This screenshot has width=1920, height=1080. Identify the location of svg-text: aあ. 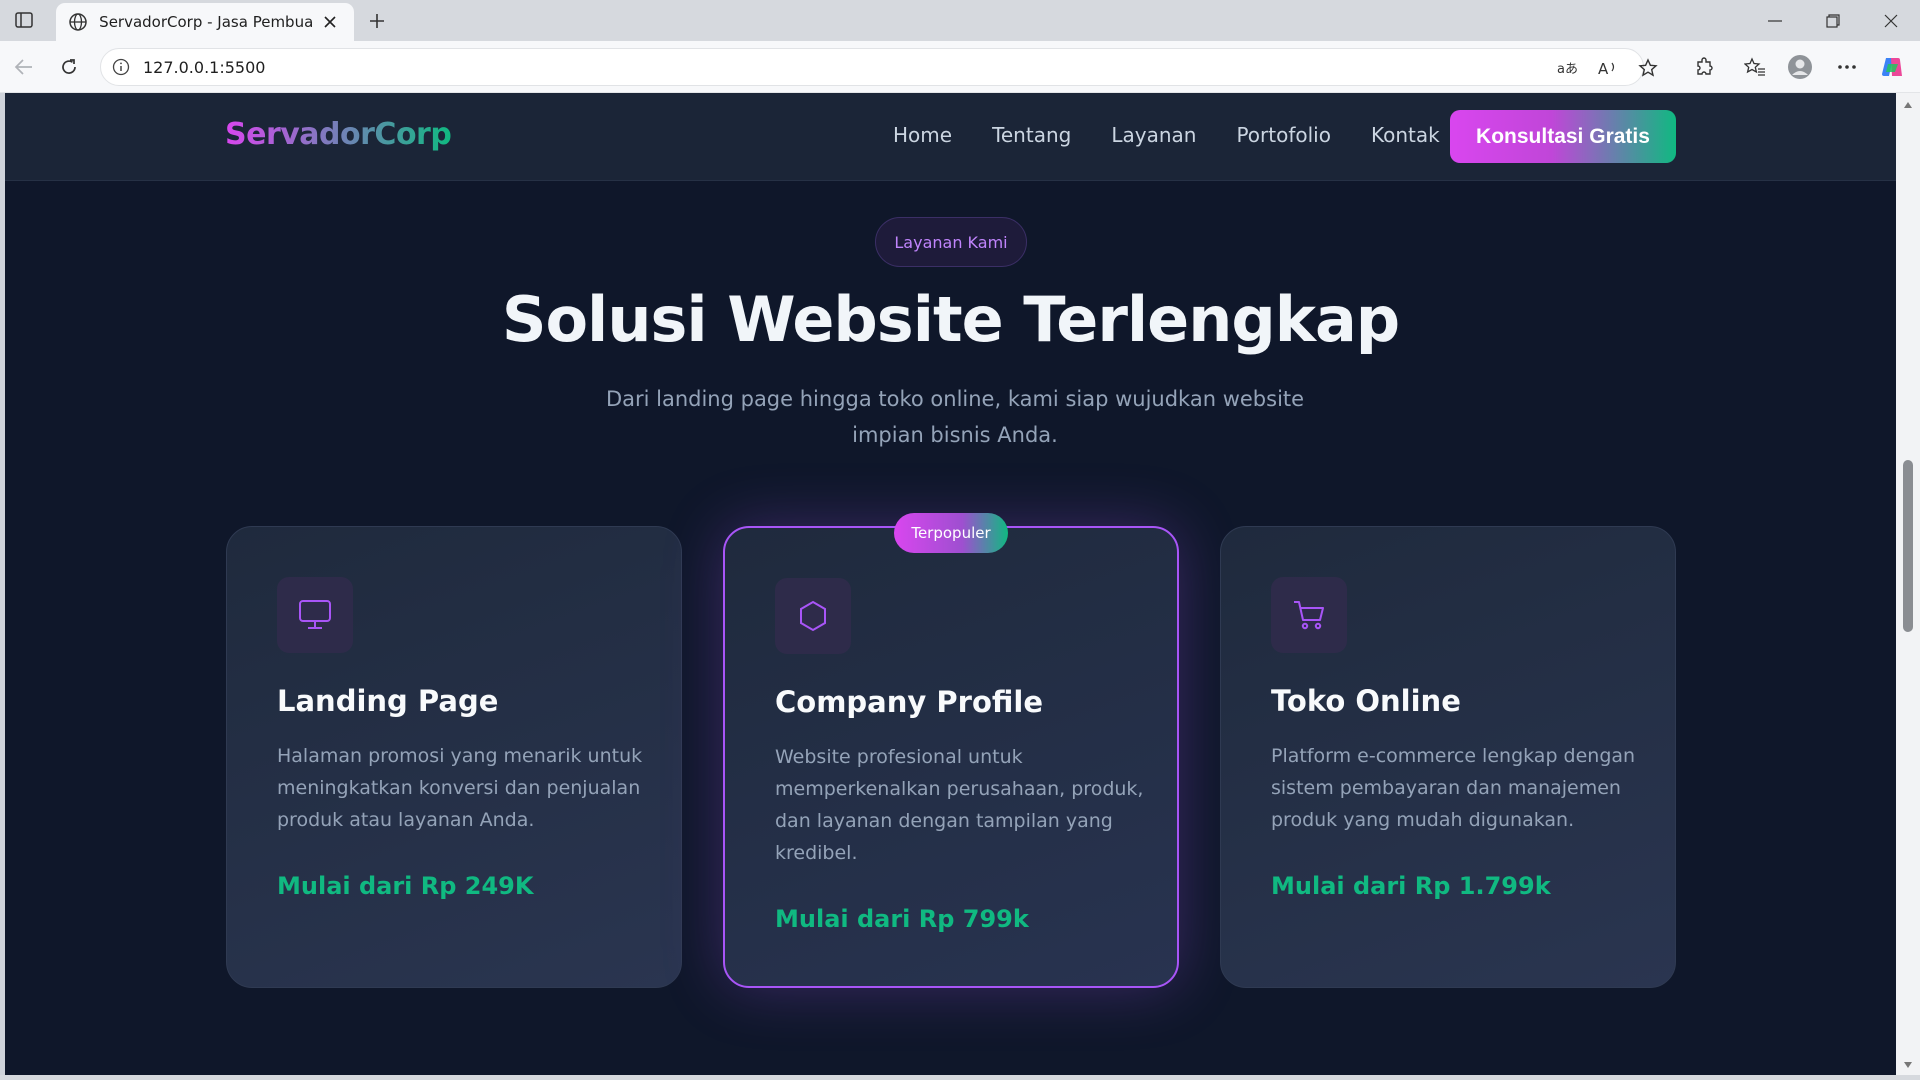
(1567, 69).